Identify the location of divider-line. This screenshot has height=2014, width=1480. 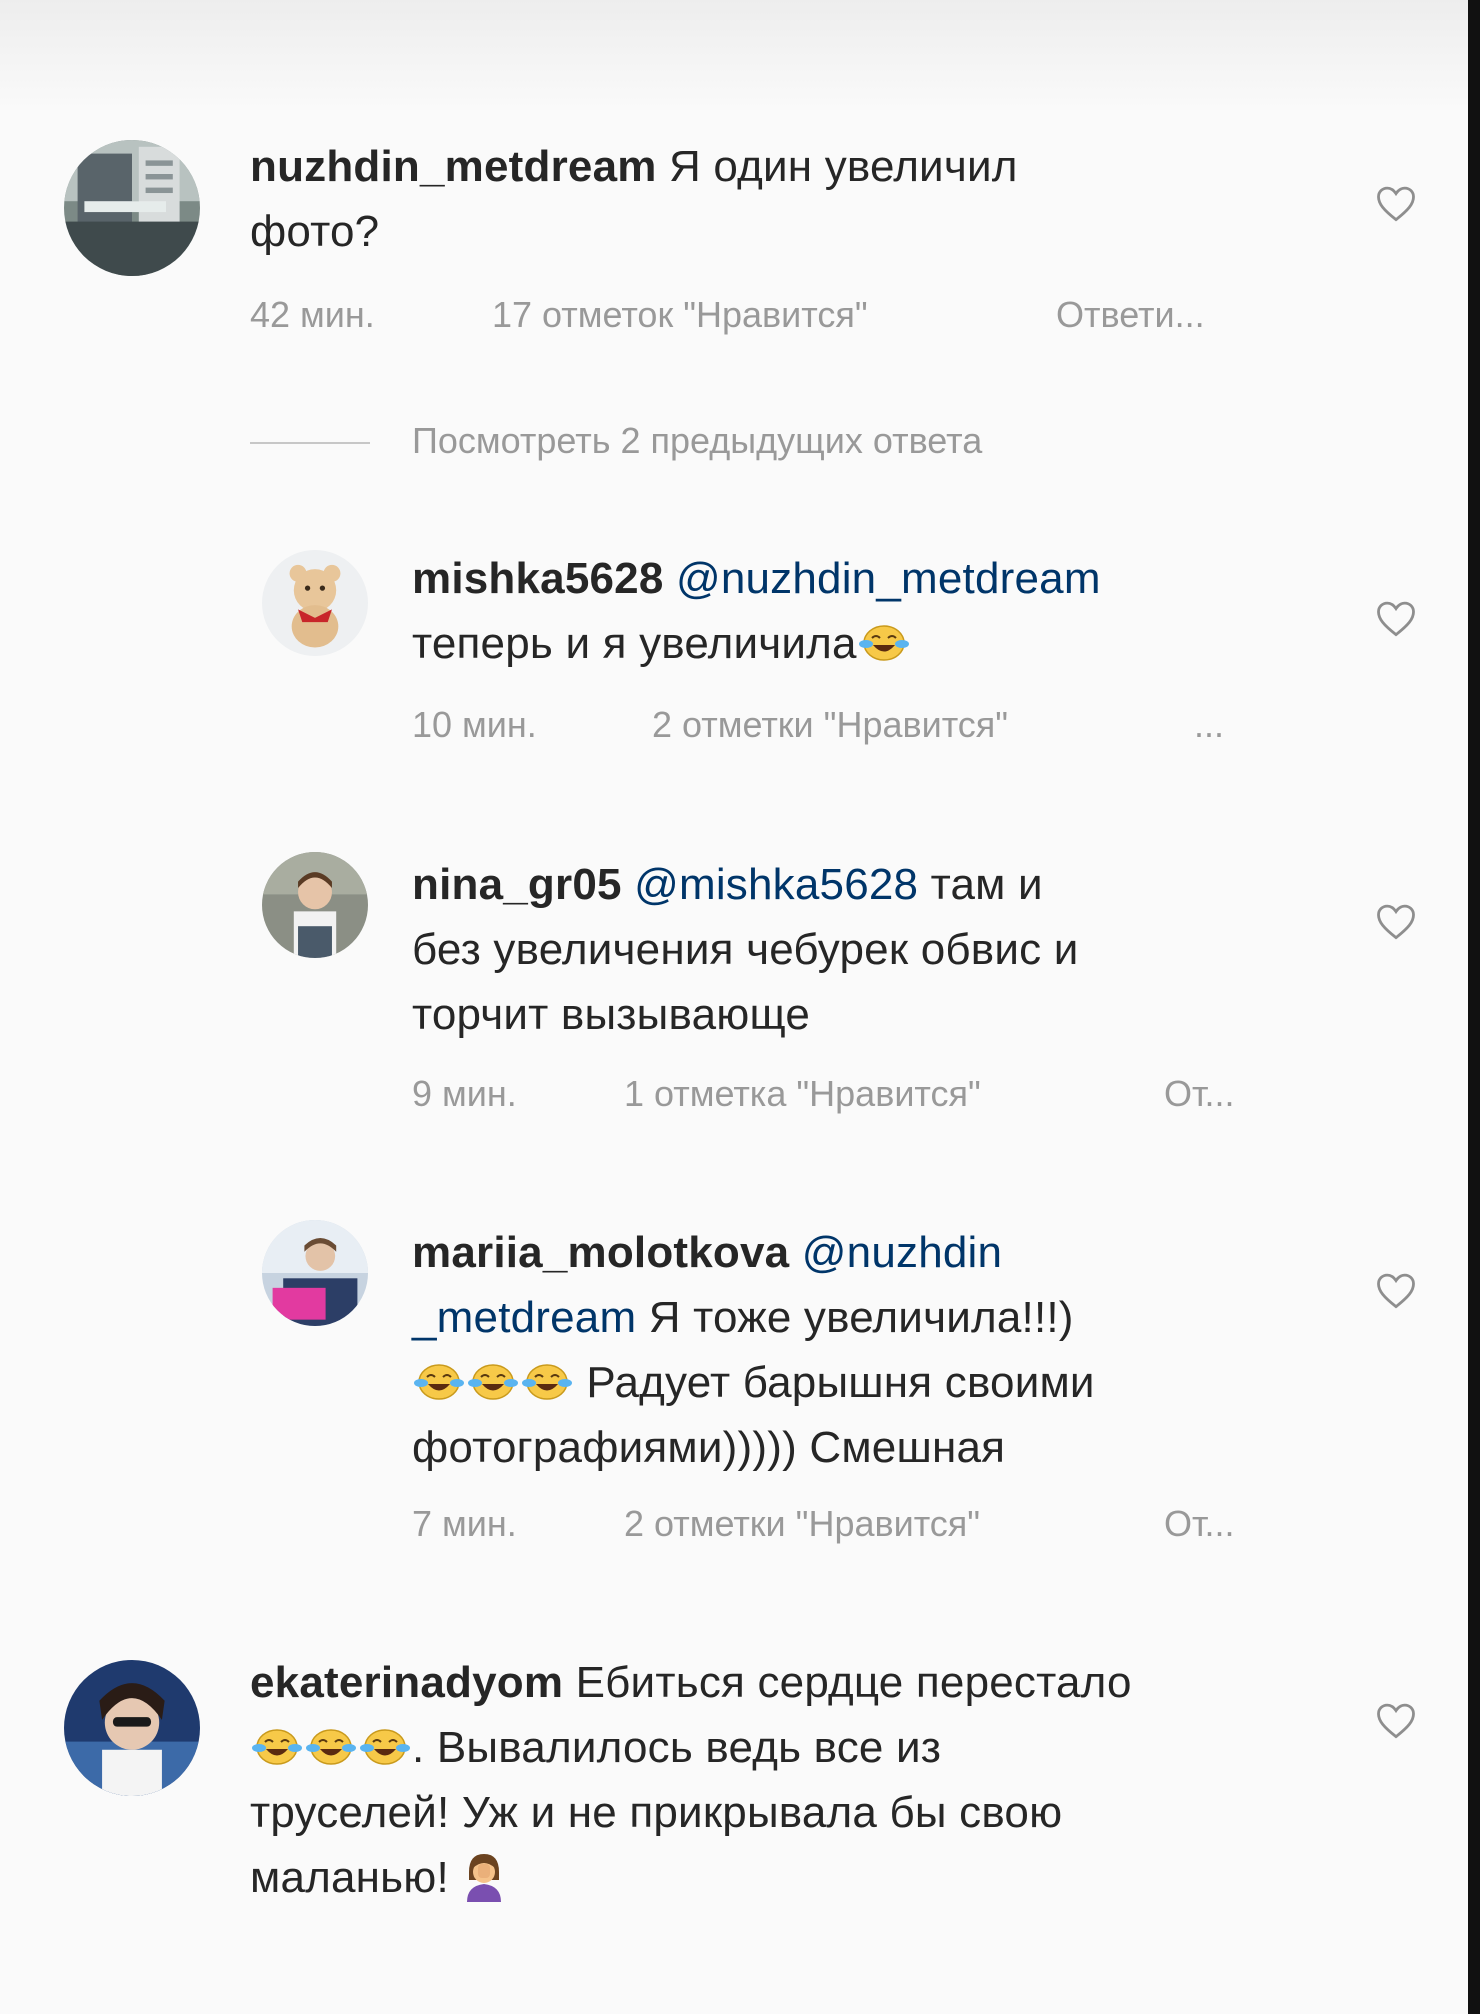
(310, 443).